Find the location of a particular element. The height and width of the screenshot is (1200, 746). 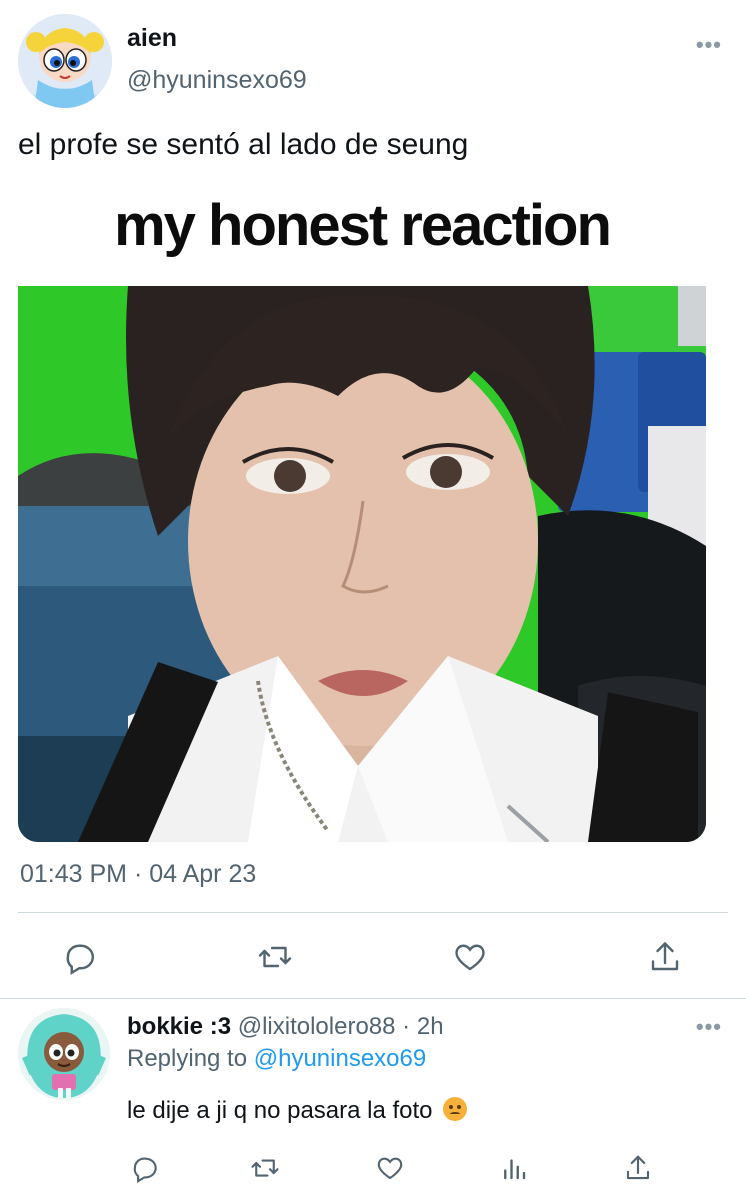

analytics-icon is located at coordinates (514, 1168).